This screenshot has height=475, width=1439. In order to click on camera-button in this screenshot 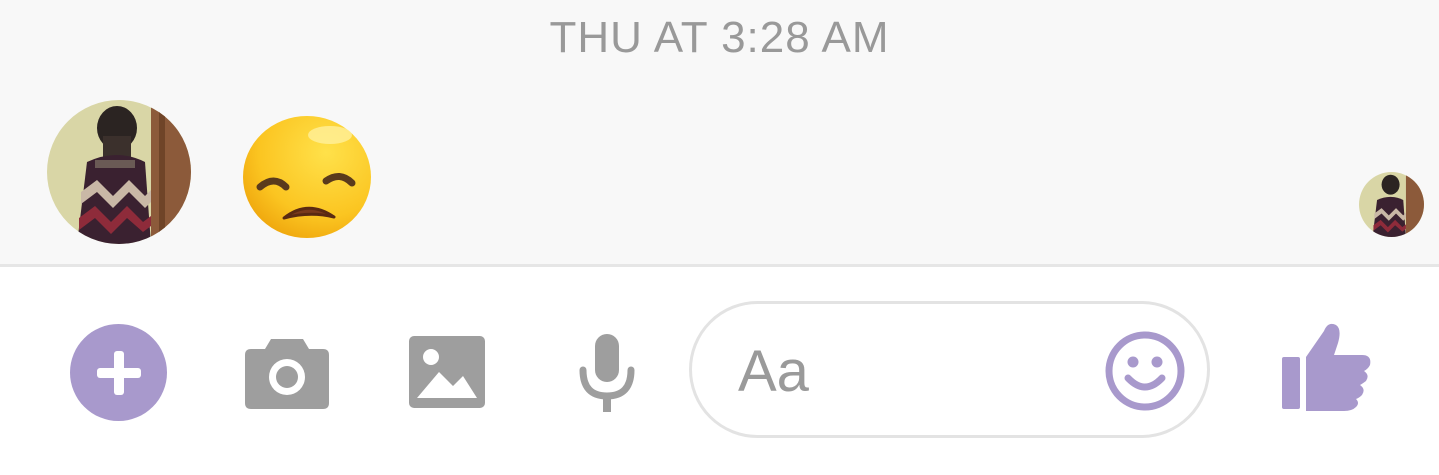, I will do `click(287, 371)`.